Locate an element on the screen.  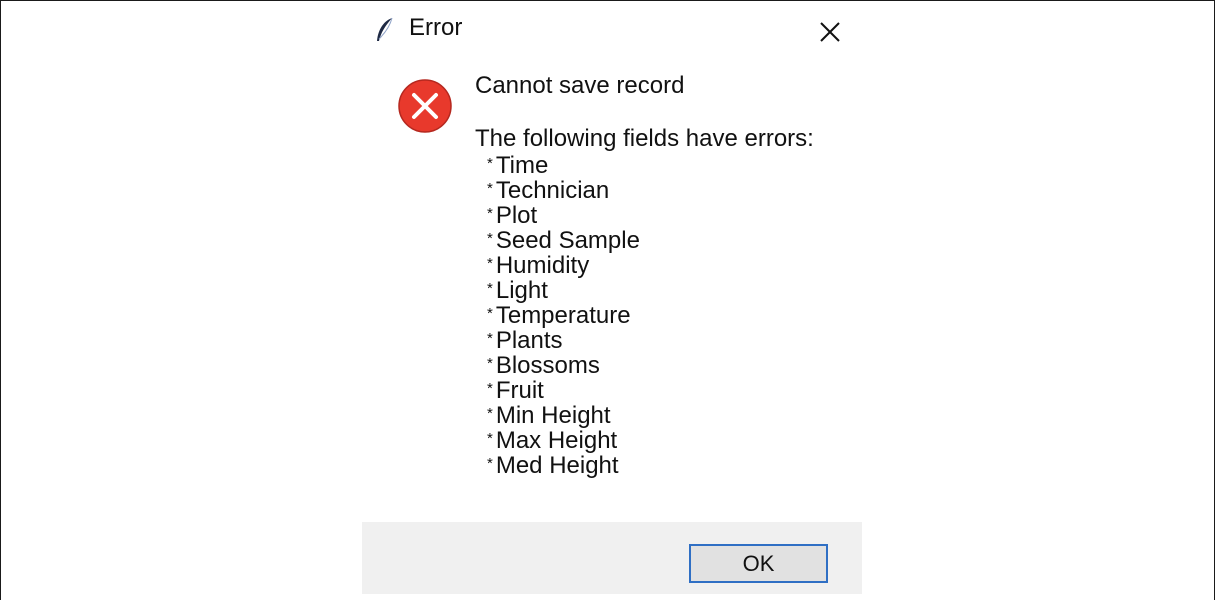
error-detail-header: The following fields have errors: is located at coordinates (644, 138).